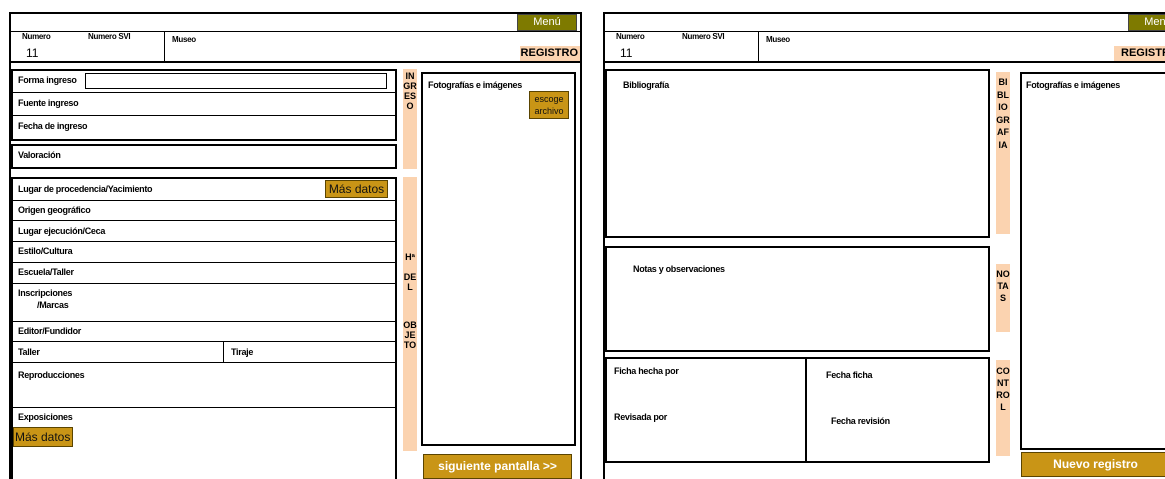  Describe the element at coordinates (410, 314) in the screenshot. I see `objeto-strip: Hª DEL OBJETO` at that location.